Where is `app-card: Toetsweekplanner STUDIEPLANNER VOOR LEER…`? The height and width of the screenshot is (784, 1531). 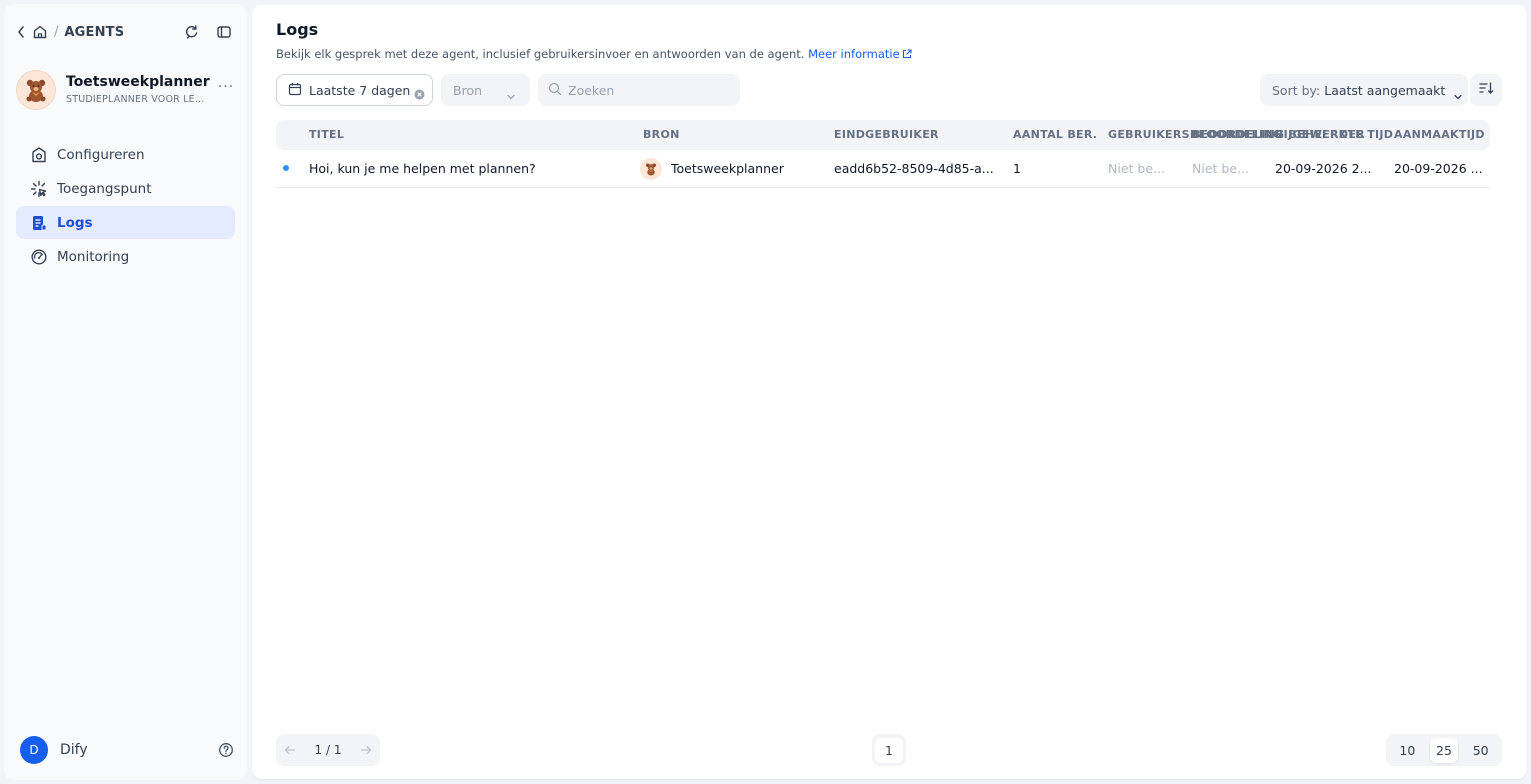 app-card: Toetsweekplanner STUDIEPLANNER VOOR LEER… is located at coordinates (126, 91).